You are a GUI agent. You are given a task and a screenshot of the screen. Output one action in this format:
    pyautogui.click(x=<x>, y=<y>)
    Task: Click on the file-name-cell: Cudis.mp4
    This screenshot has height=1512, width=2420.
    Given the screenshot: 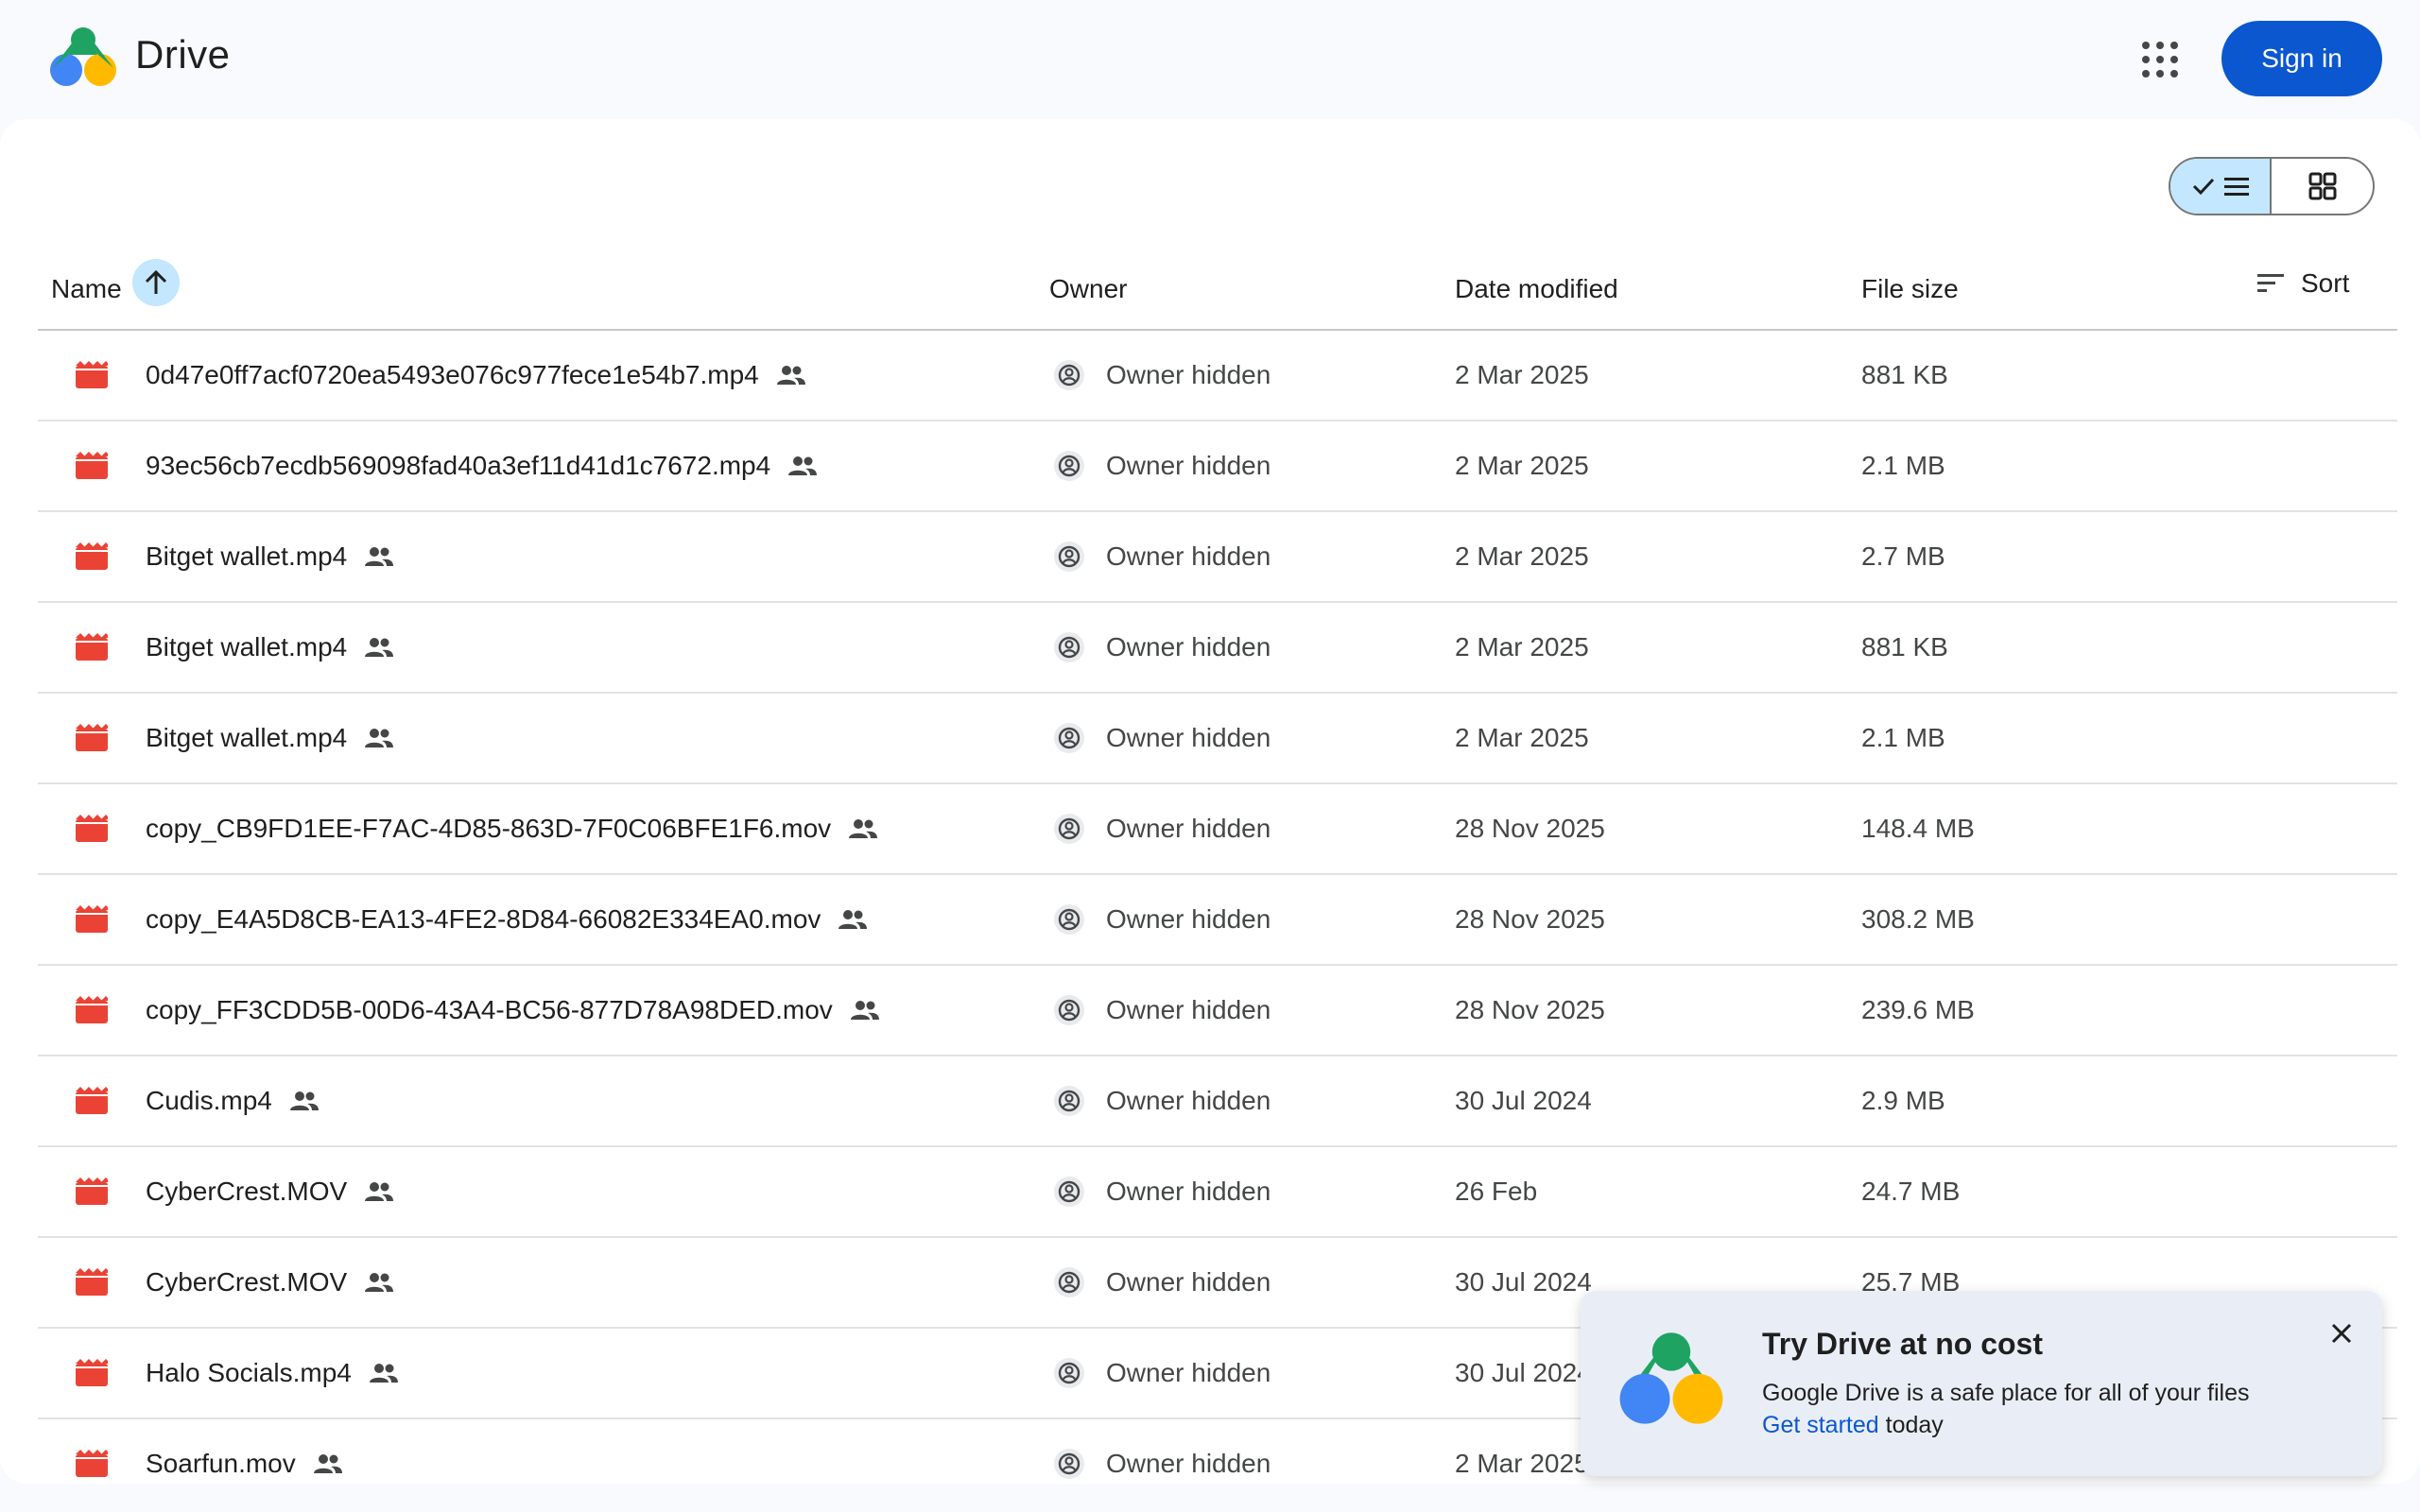 What is the action you would take?
    pyautogui.click(x=233, y=1101)
    